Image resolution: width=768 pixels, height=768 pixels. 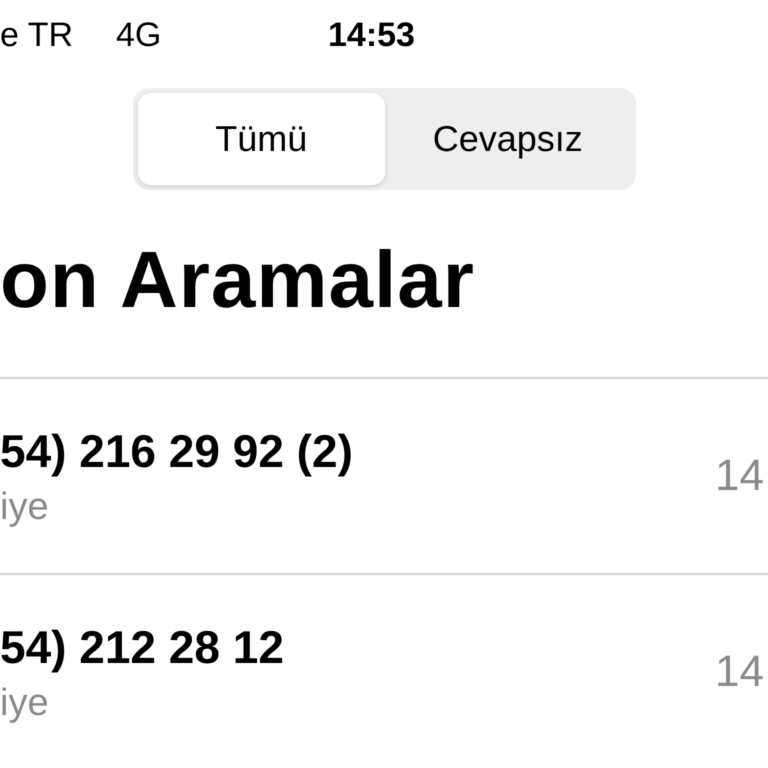 What do you see at coordinates (507, 139) in the screenshot?
I see `segment-tab: Cevapsız` at bounding box center [507, 139].